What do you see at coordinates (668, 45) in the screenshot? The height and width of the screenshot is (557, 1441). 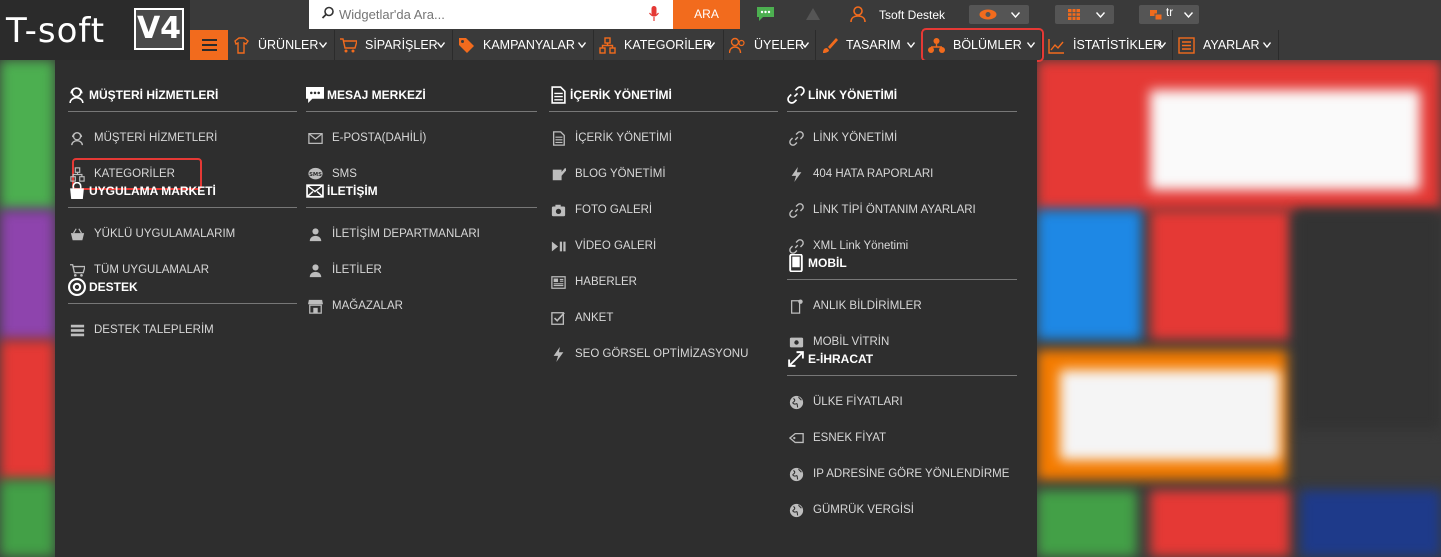 I see `nav-label: KATEGORİLER` at bounding box center [668, 45].